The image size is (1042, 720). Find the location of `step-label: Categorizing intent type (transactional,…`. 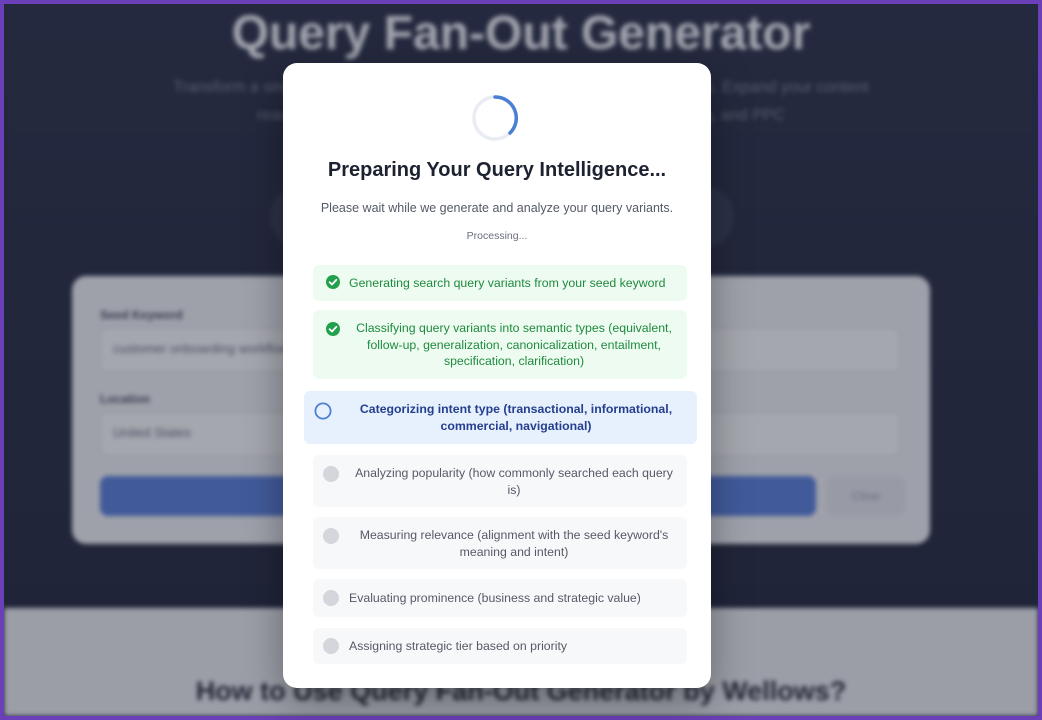

step-label: Categorizing intent type (transactional,… is located at coordinates (516, 417).